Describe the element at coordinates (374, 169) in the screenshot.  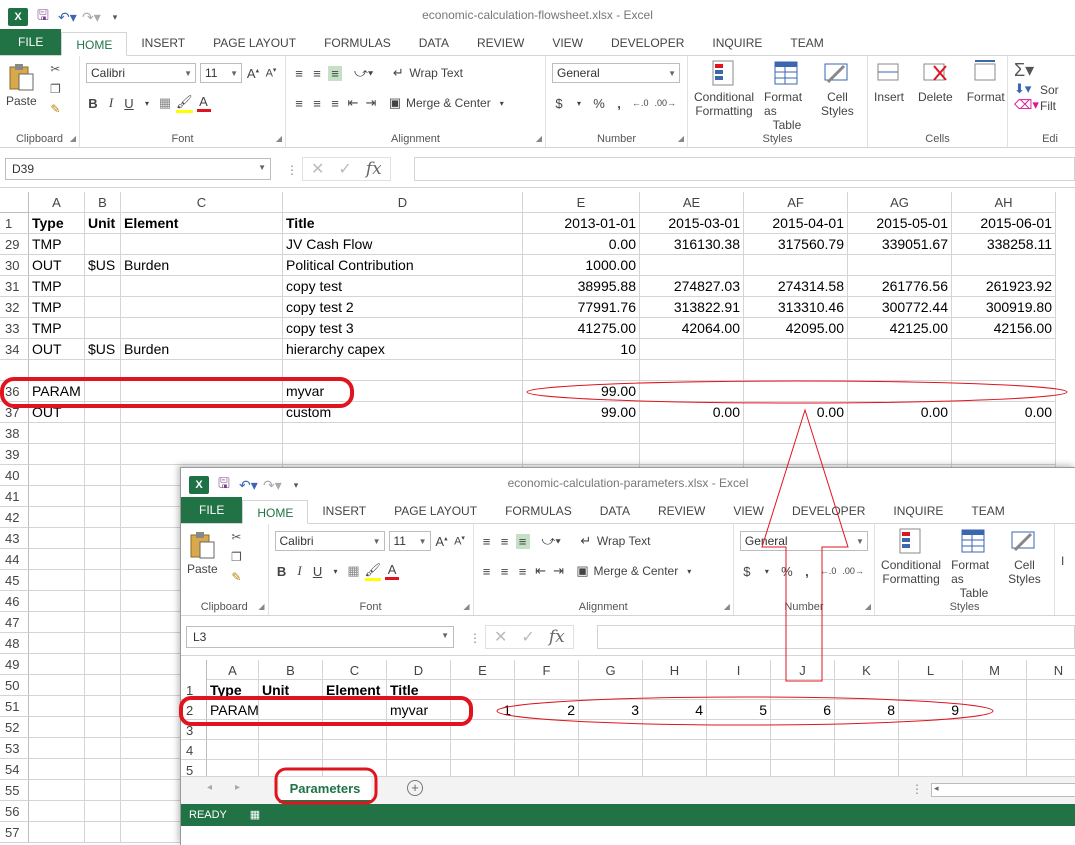
I see `insert-function-icon: fx` at that location.